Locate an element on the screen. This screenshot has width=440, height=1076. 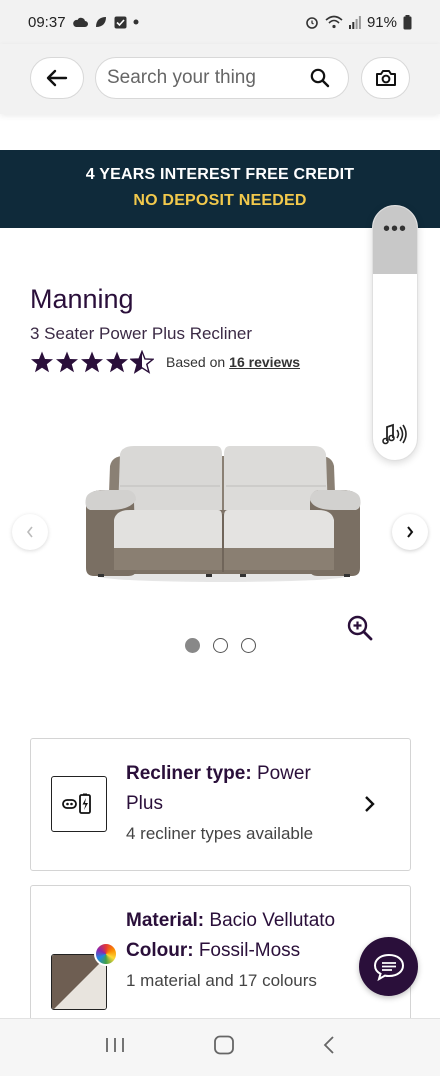
status-right: 91% is located at coordinates (358, 22).